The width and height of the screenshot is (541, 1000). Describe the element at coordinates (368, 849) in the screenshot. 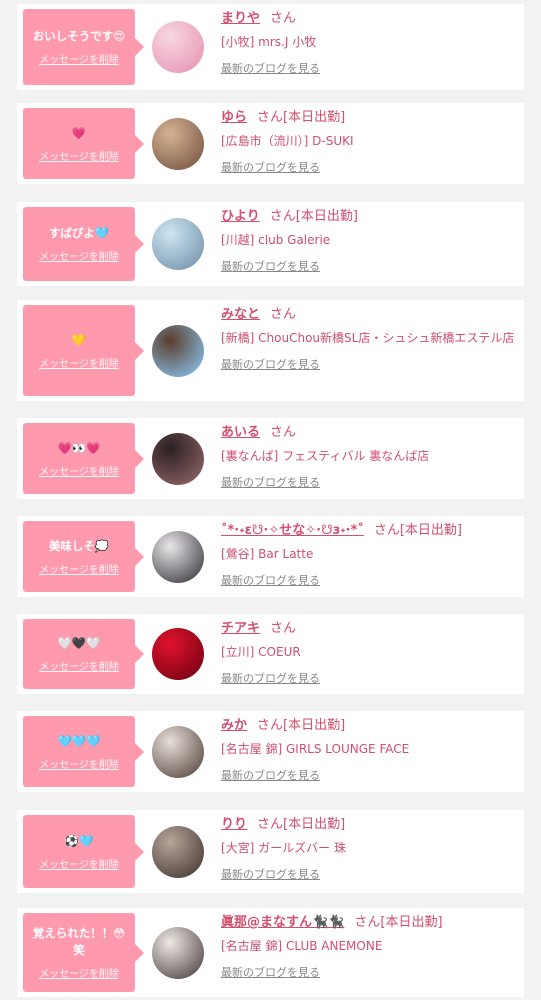

I see `profile-info: りり さん[本日出勤] [大宮] ガールズバー 珠最新のブログを見る` at that location.